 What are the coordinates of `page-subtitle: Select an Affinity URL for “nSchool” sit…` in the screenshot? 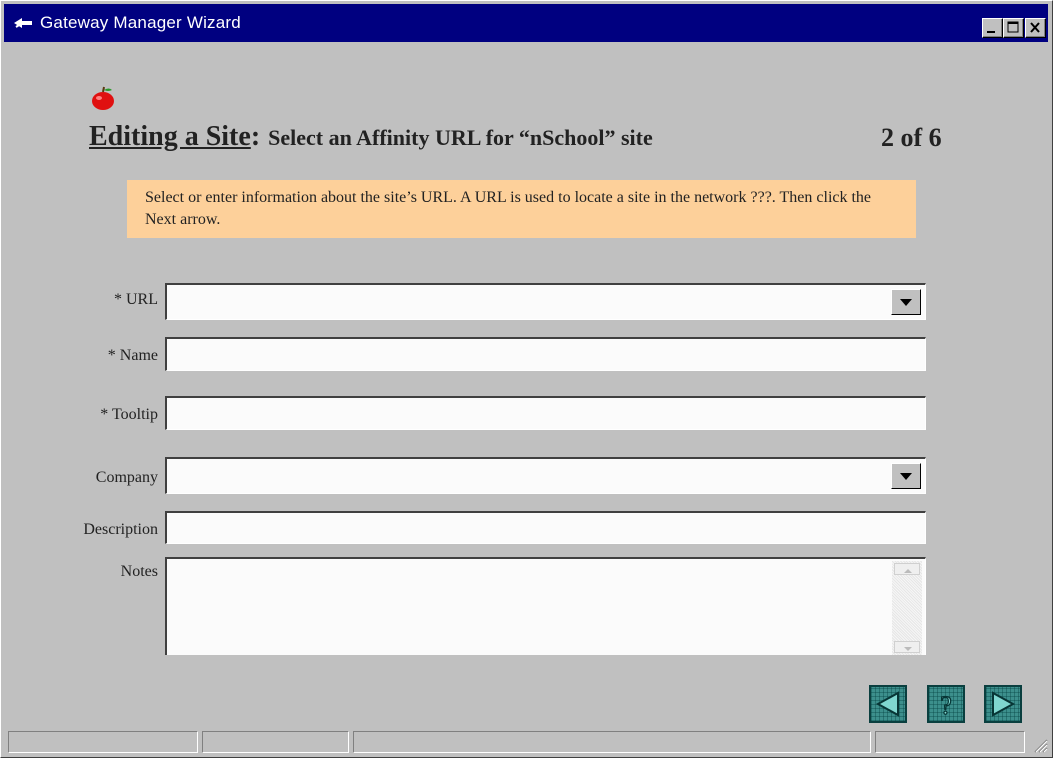 It's located at (460, 137).